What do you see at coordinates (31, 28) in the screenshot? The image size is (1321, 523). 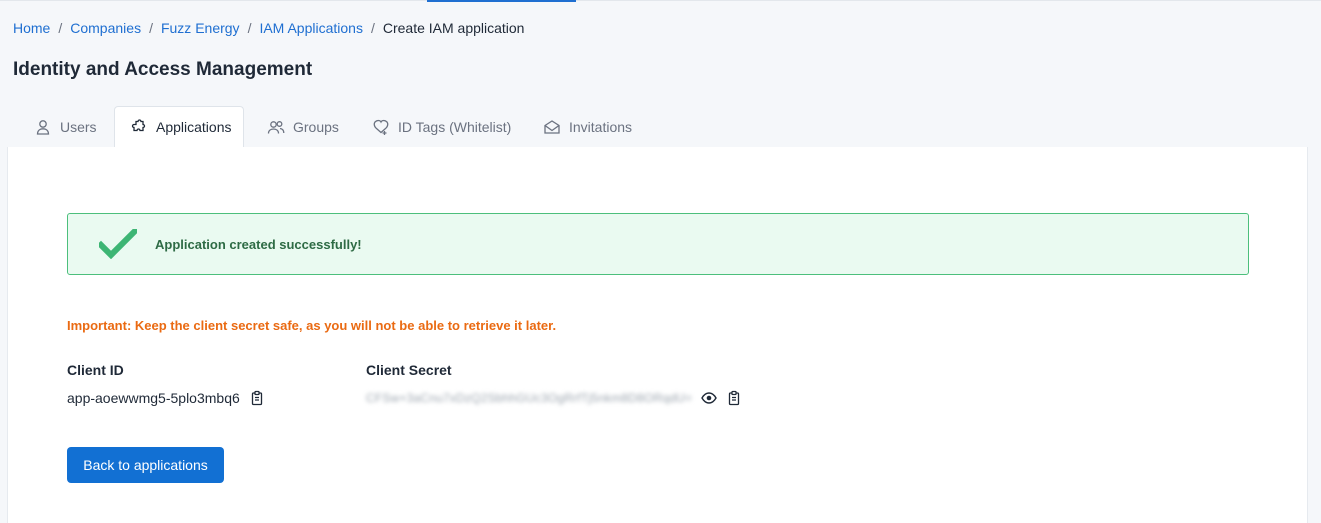 I see `breadcrumb-home: Home` at bounding box center [31, 28].